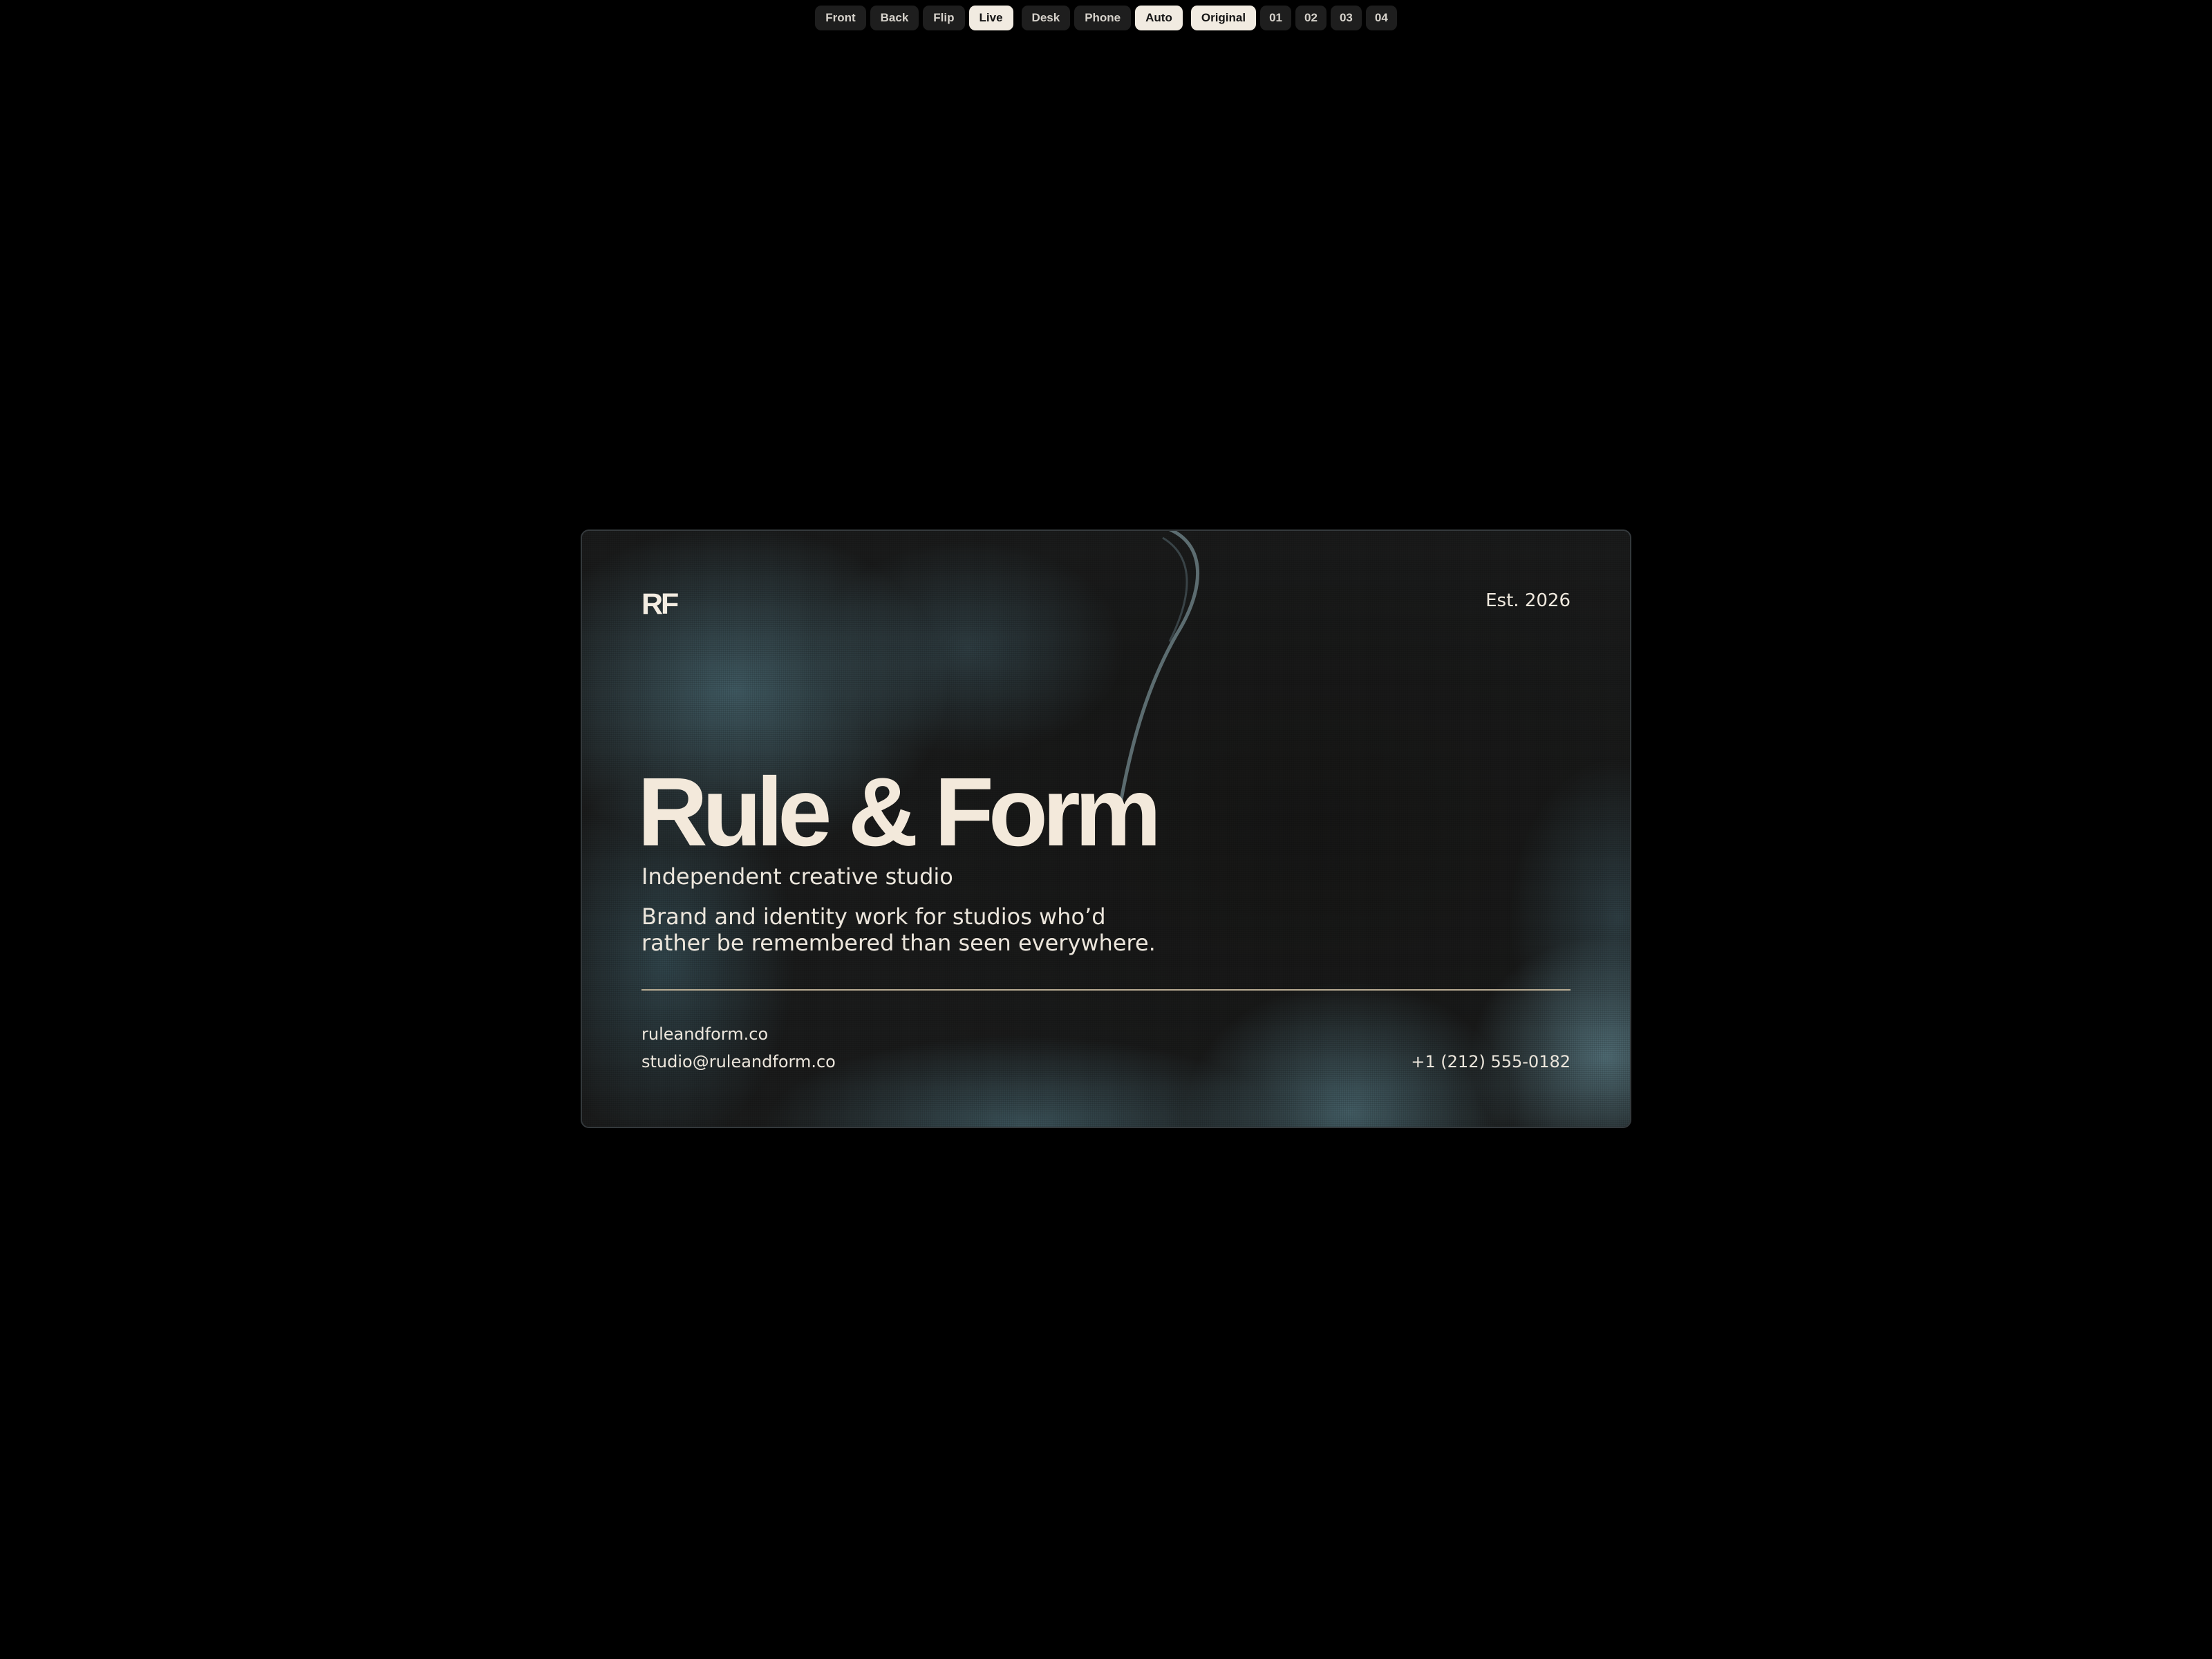 Image resolution: width=2212 pixels, height=1659 pixels. Describe the element at coordinates (894, 18) in the screenshot. I see `back-button: Back` at that location.